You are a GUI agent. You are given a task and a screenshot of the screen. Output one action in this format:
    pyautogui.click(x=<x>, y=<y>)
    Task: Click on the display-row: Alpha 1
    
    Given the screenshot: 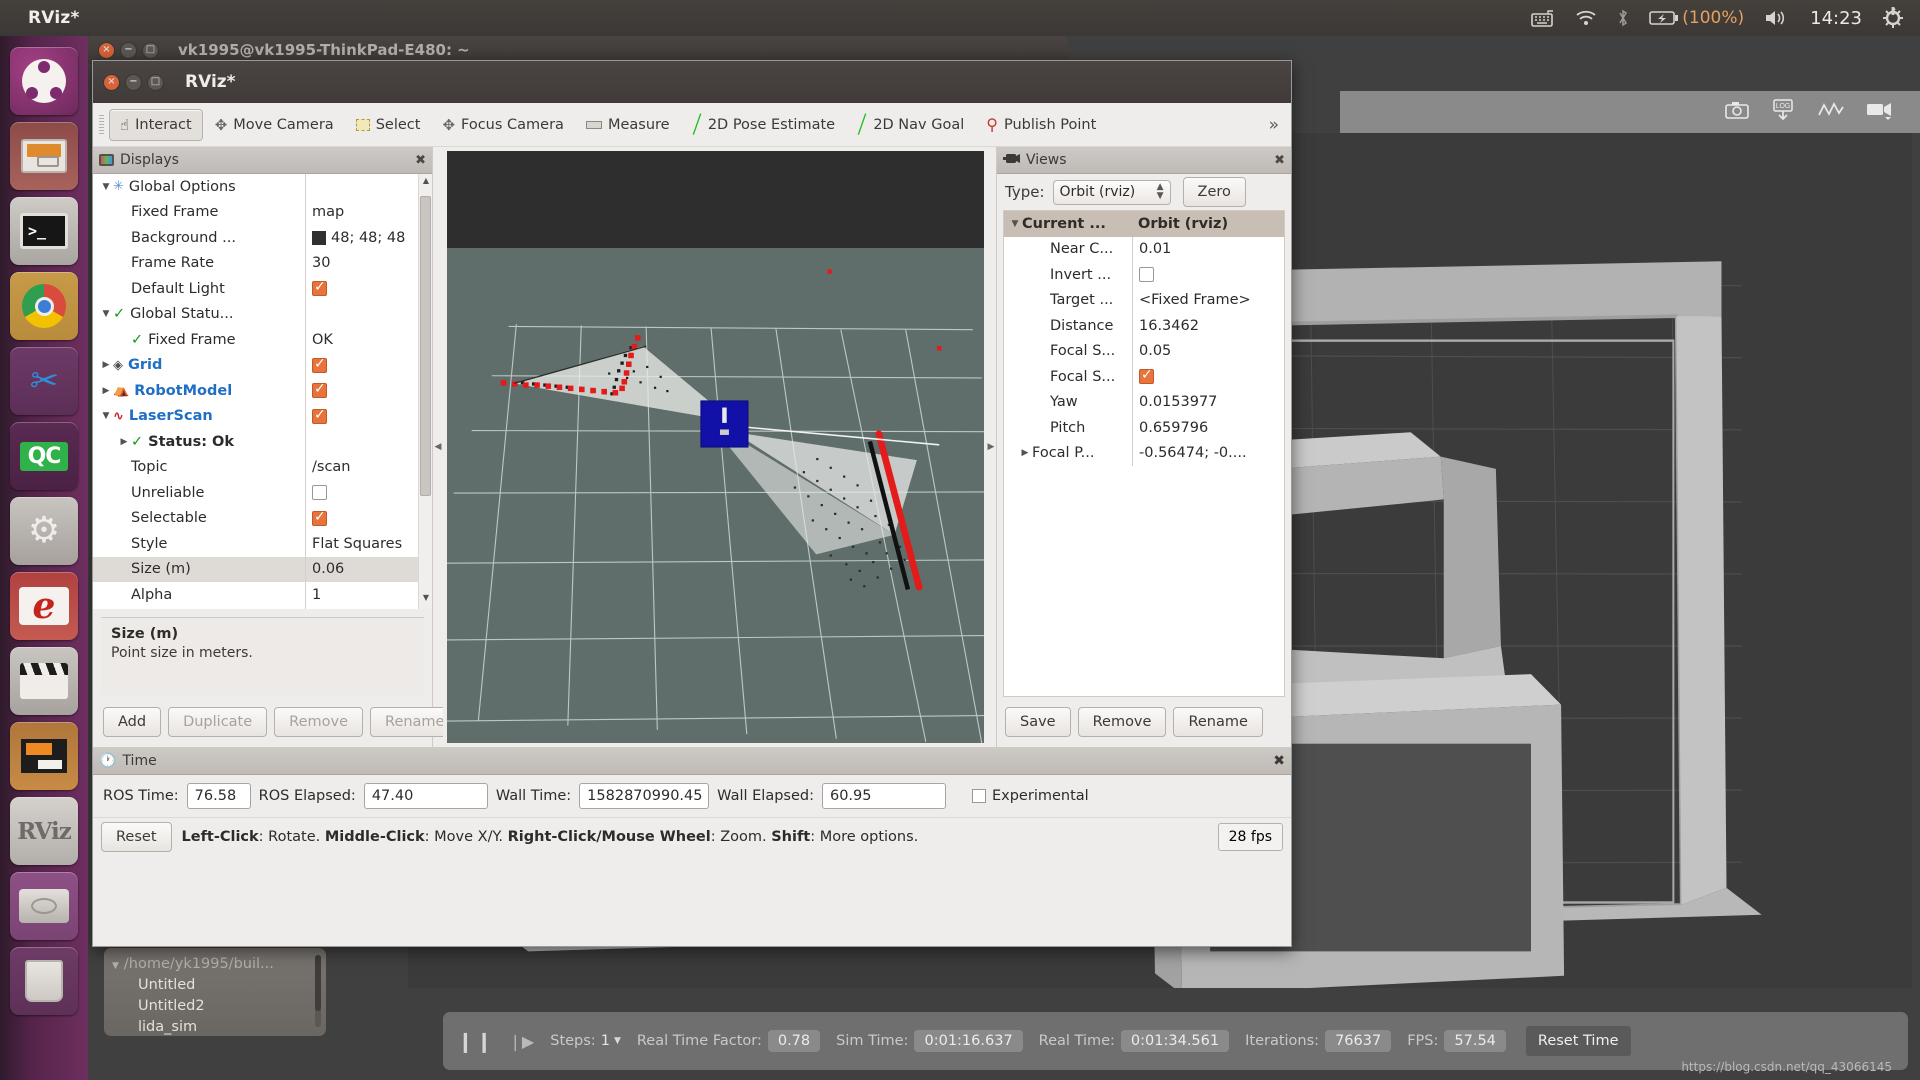 What is the action you would take?
    pyautogui.click(x=262, y=595)
    